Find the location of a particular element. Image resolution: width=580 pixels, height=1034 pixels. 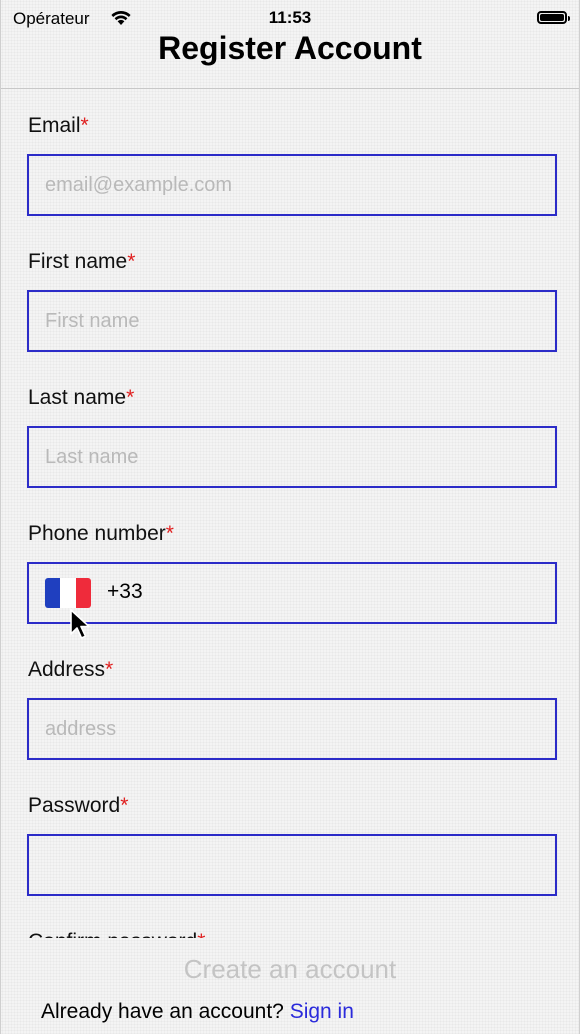

address-input-box is located at coordinates (292, 729).